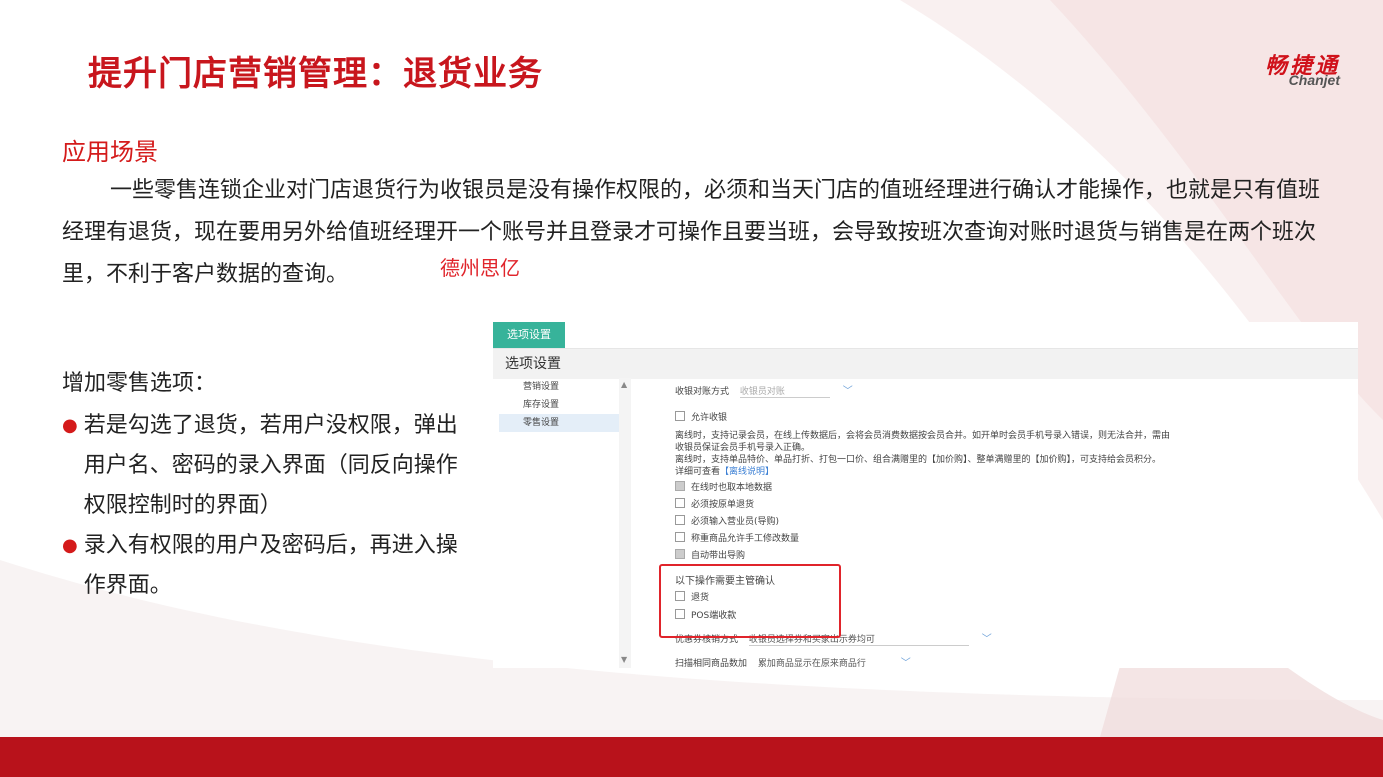  I want to click on list-item: ● 录入有权限的用户及密码后，再进入操作界面。, so click(267, 566).